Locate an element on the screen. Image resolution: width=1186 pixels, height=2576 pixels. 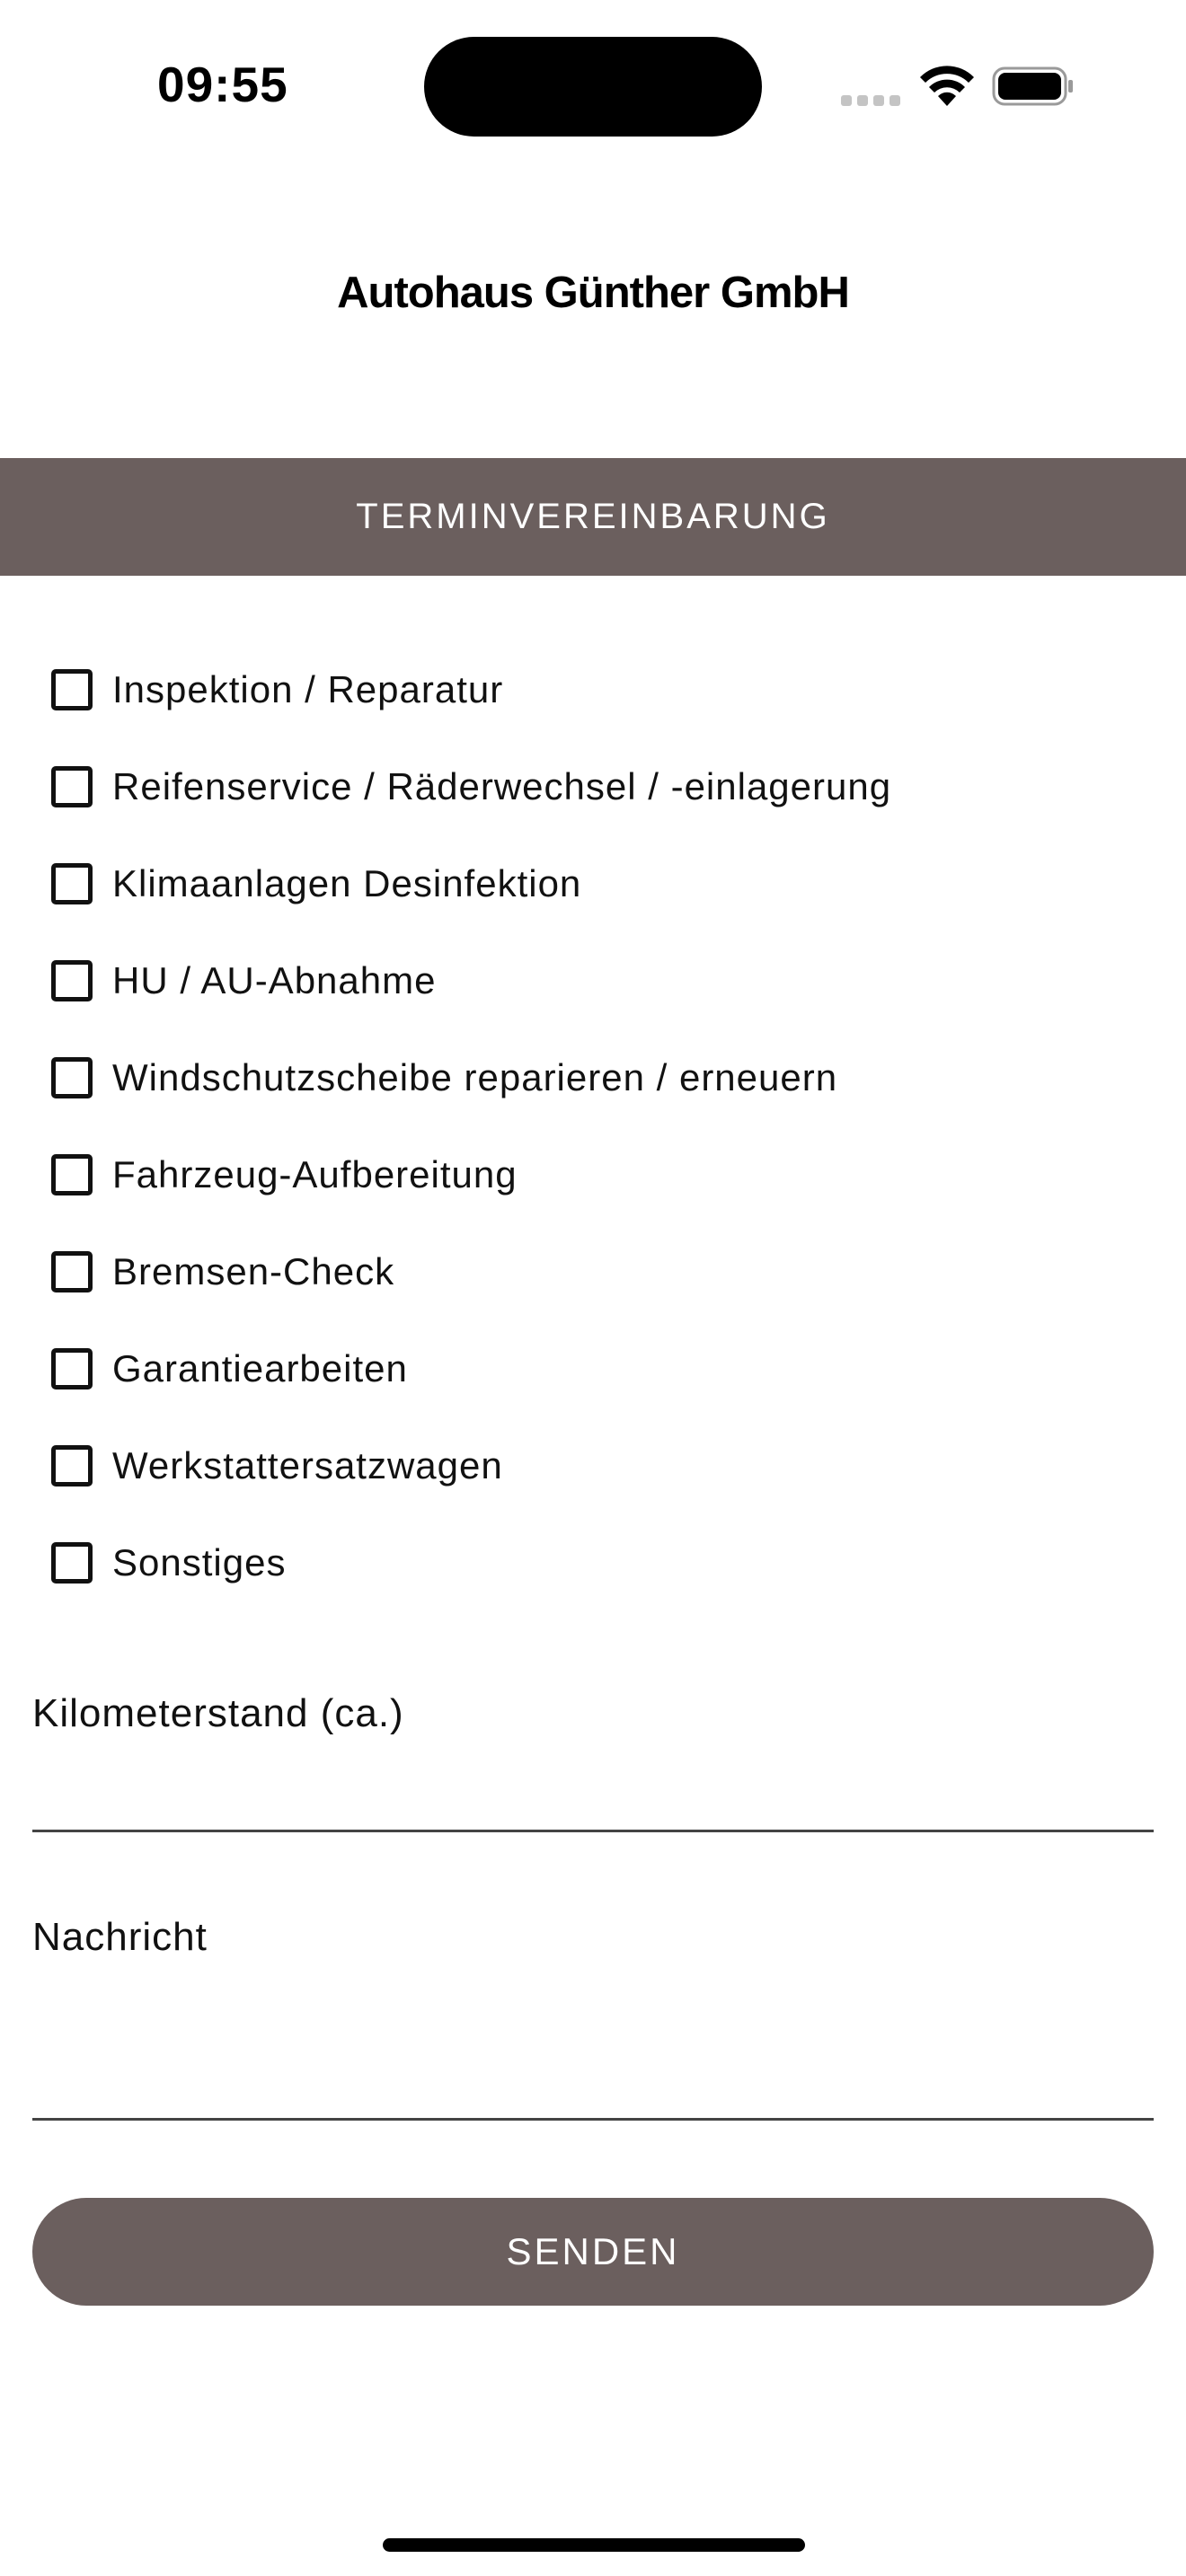
service-checkbox-row: Bremsen-Check is located at coordinates (222, 1272).